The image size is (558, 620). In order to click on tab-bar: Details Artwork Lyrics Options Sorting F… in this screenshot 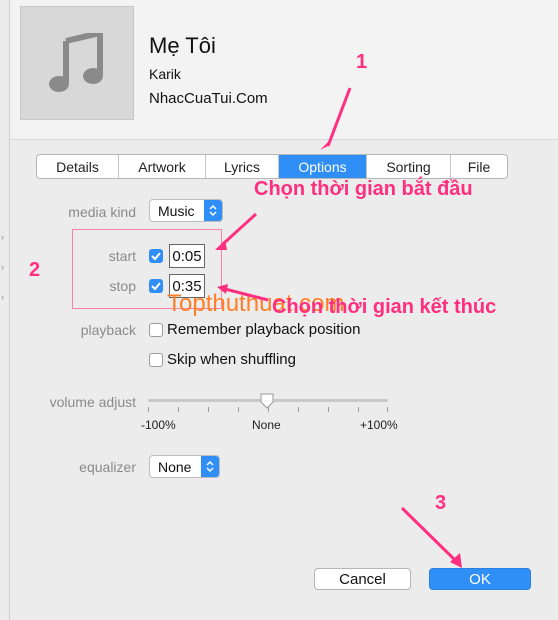, I will do `click(272, 166)`.